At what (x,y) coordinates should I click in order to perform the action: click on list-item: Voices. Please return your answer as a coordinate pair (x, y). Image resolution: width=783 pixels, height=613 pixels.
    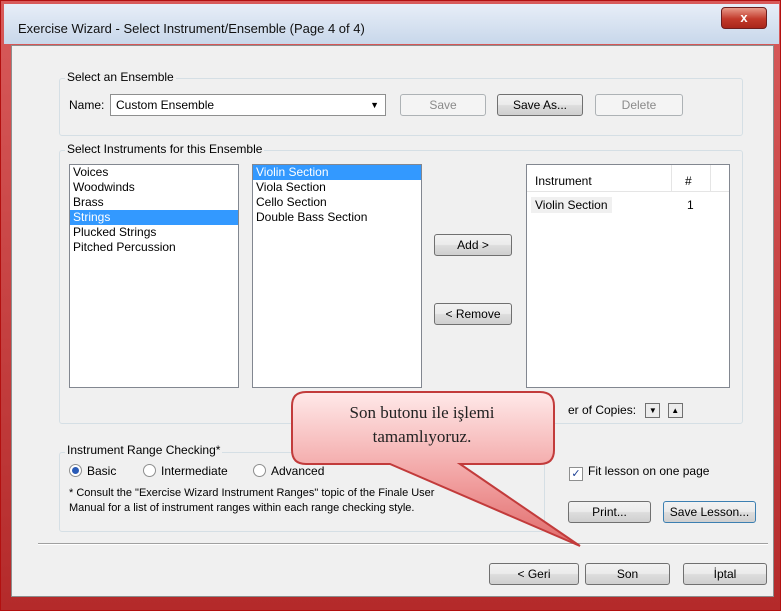
    Looking at the image, I should click on (154, 172).